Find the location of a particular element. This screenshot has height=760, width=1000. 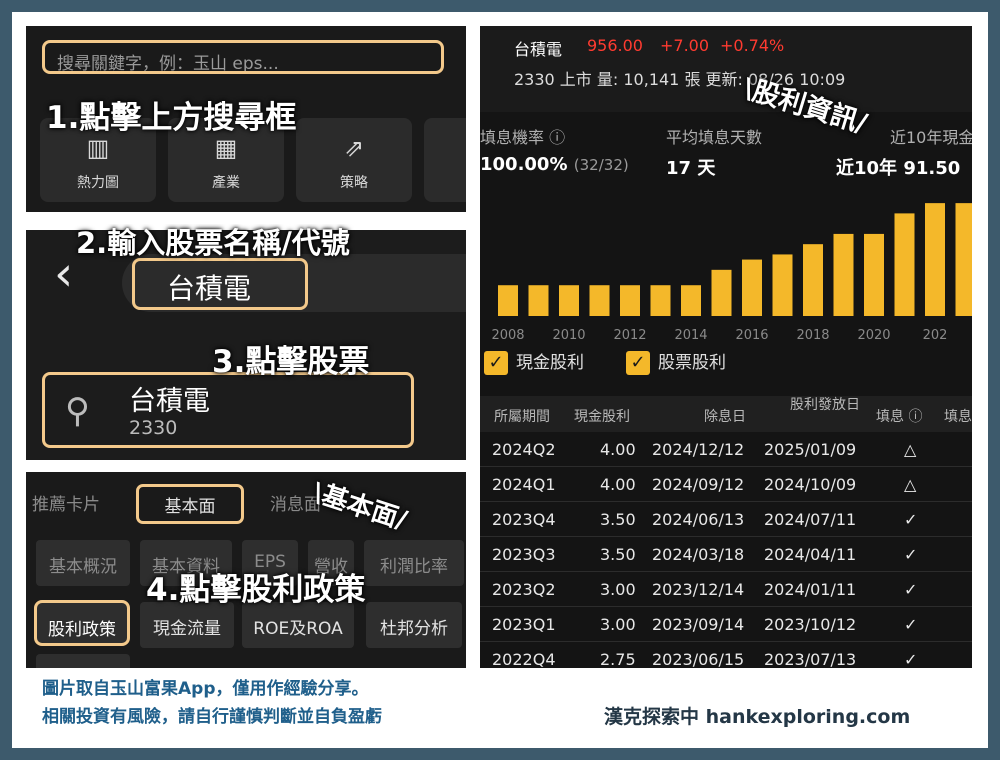

cell-period: 2023Q2 is located at coordinates (524, 589).